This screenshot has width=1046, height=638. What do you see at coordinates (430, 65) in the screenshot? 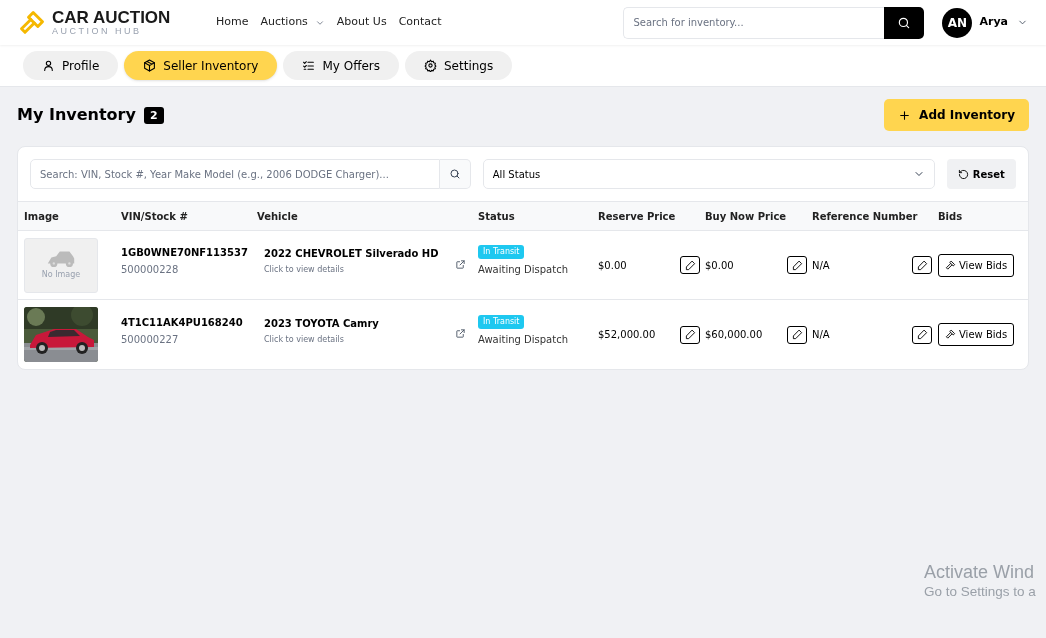
I see `settings-icon` at bounding box center [430, 65].